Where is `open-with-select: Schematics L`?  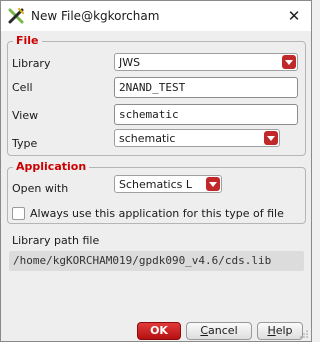 open-with-select: Schematics L is located at coordinates (168, 184).